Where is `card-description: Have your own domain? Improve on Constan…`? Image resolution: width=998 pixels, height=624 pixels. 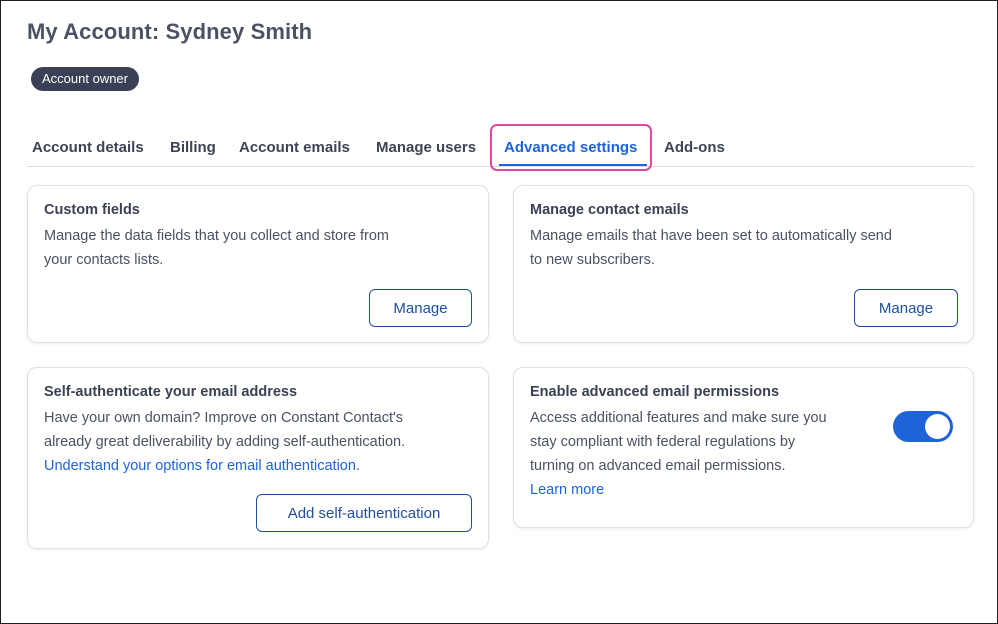
card-description: Have your own domain? Improve on Constan… is located at coordinates (224, 442).